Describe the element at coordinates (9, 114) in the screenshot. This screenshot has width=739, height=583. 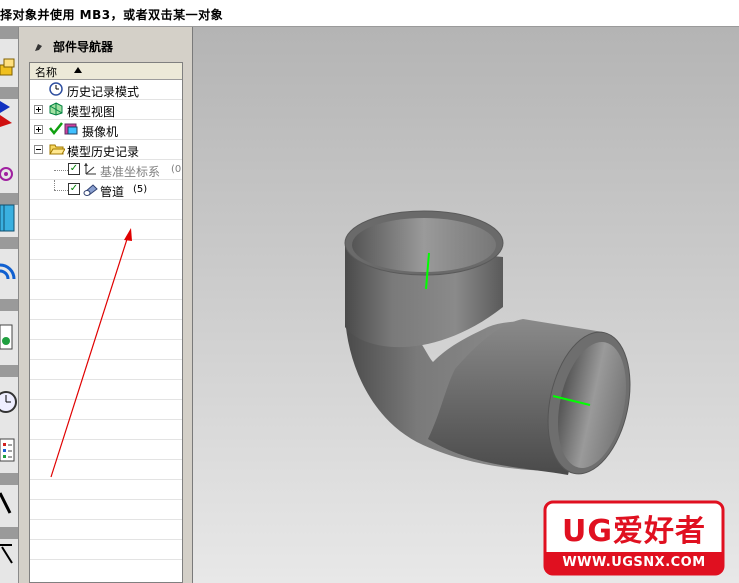
I see `constraint-navigator-icon` at that location.